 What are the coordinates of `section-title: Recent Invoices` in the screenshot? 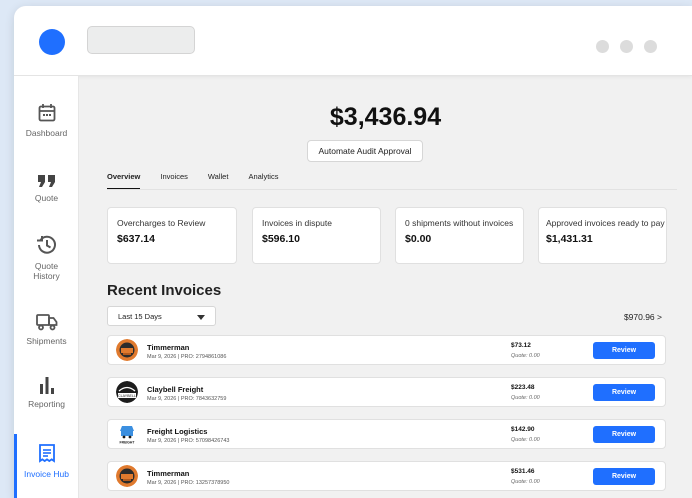 It's located at (164, 290).